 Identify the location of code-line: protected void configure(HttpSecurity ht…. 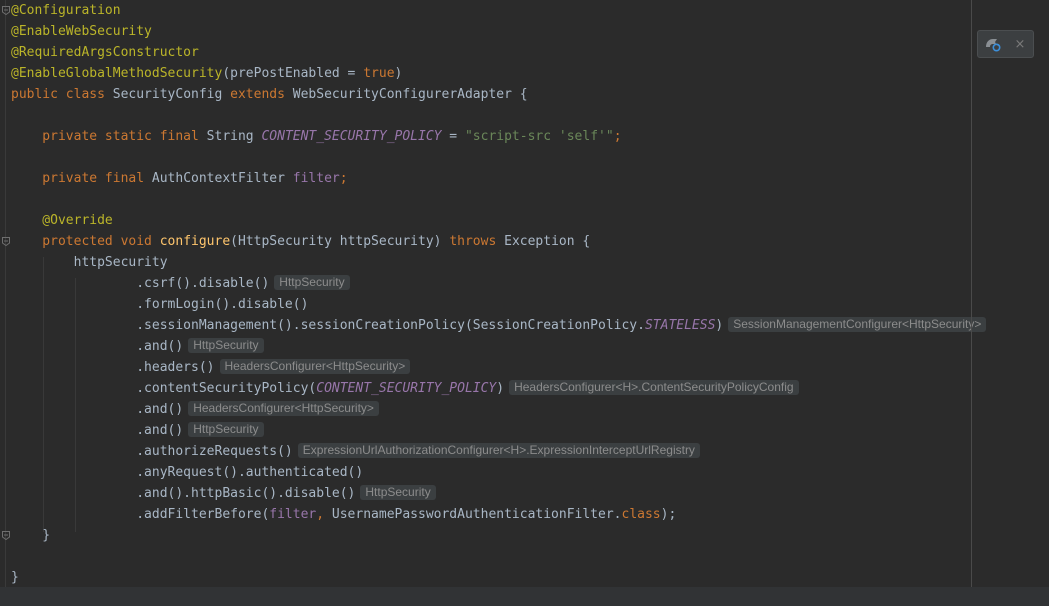
(300, 241).